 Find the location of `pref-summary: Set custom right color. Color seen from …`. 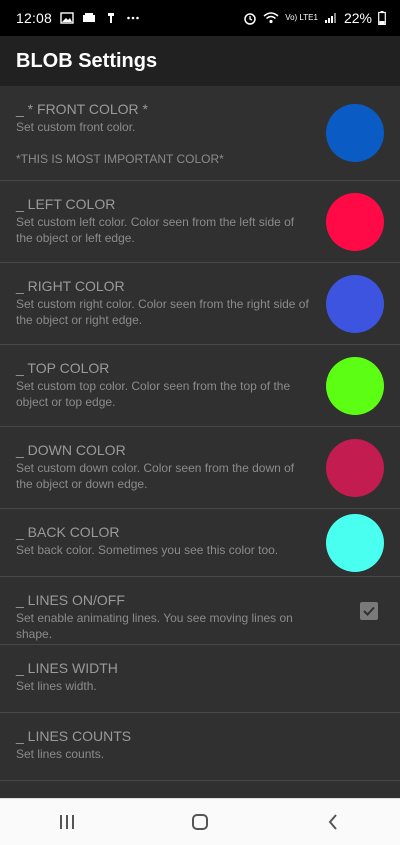

pref-summary: Set custom right color. Color seen from … is located at coordinates (162, 312).